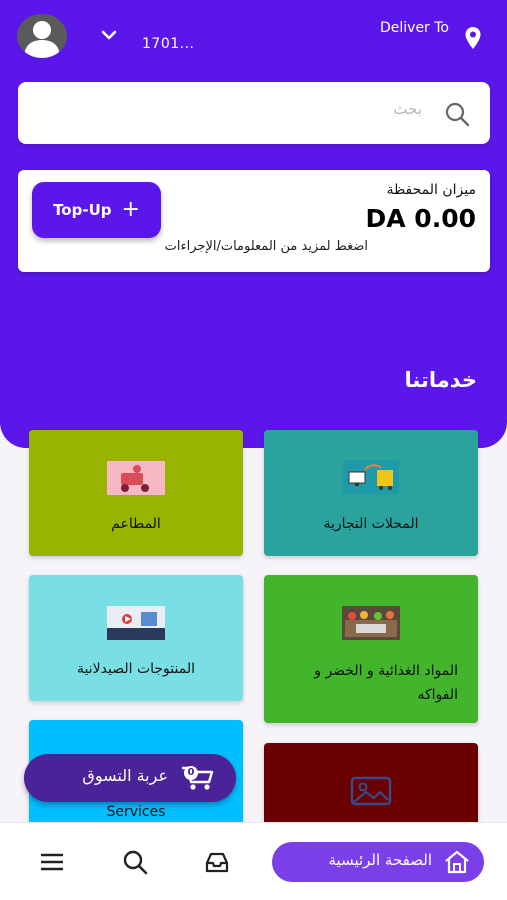  Describe the element at coordinates (371, 524) in the screenshot. I see `service-label: المحلات التجارية` at that location.